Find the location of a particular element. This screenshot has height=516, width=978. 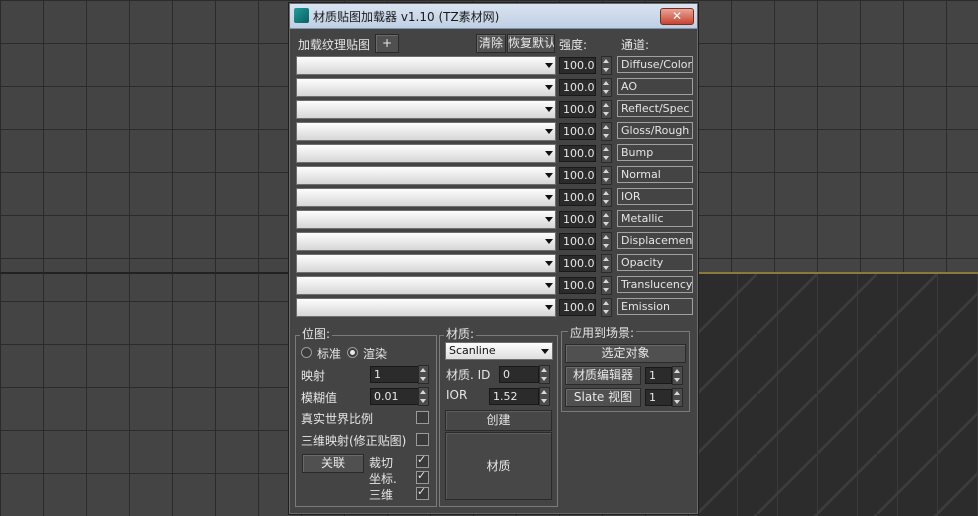

viewport-perspective-floor is located at coordinates (837, 394).